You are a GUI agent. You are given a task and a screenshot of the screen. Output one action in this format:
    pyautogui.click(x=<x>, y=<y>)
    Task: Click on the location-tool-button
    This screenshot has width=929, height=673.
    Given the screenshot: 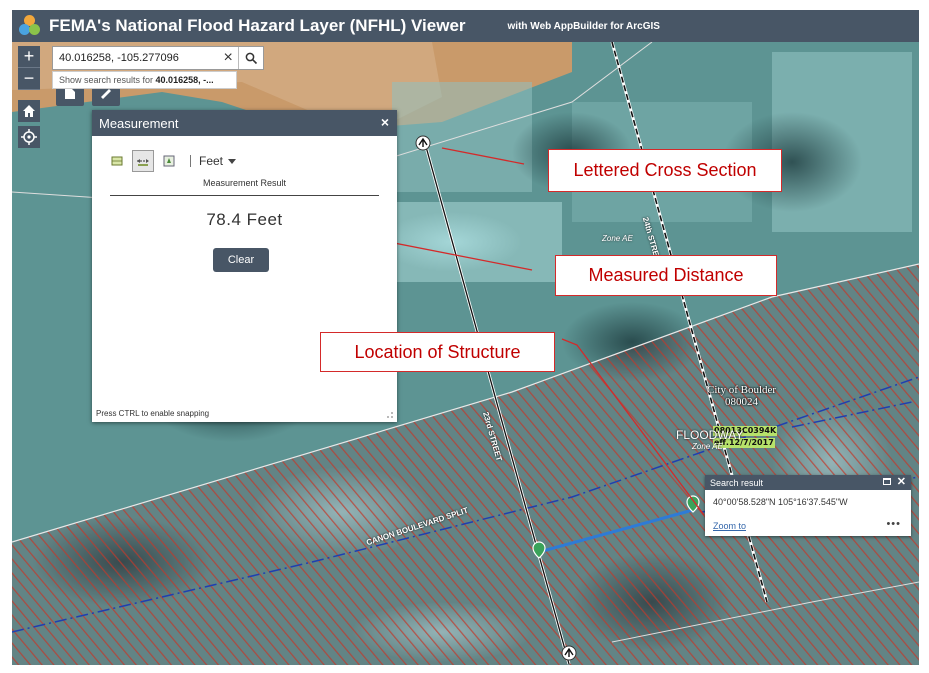 What is the action you would take?
    pyautogui.click(x=169, y=161)
    